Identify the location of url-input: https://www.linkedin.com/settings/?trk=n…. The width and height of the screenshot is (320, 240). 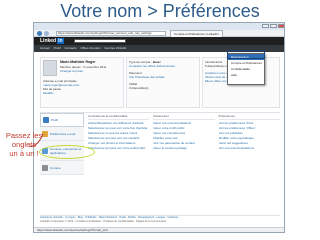
(111, 33).